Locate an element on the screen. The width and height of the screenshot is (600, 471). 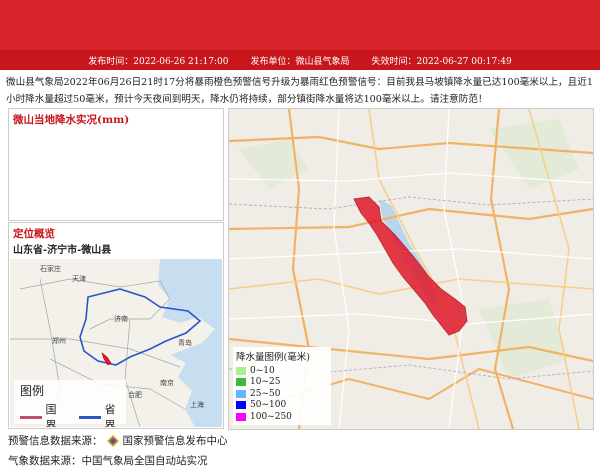
rainfall-legend-label: 25~50 is located at coordinates (265, 393).